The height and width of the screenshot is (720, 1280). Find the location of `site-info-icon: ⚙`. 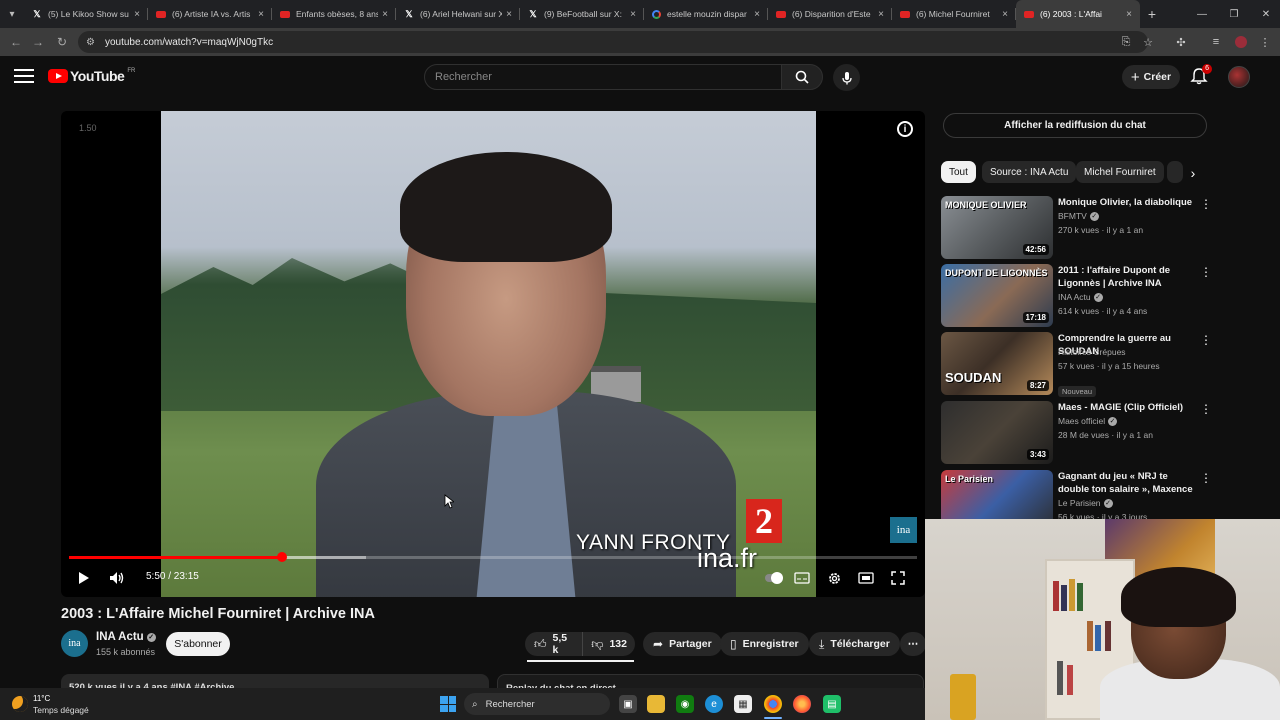

site-info-icon: ⚙ is located at coordinates (90, 42).